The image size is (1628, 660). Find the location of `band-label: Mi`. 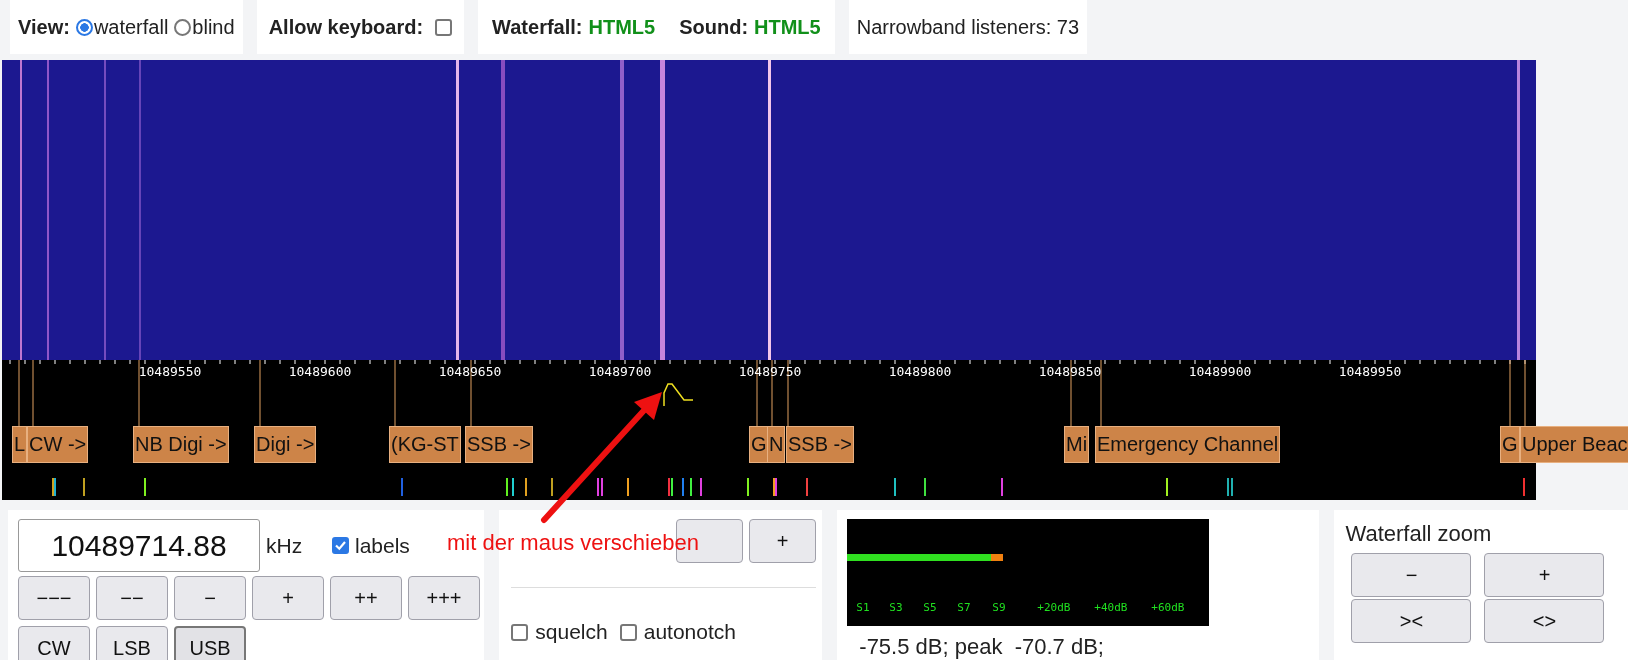

band-label: Mi is located at coordinates (1077, 444).